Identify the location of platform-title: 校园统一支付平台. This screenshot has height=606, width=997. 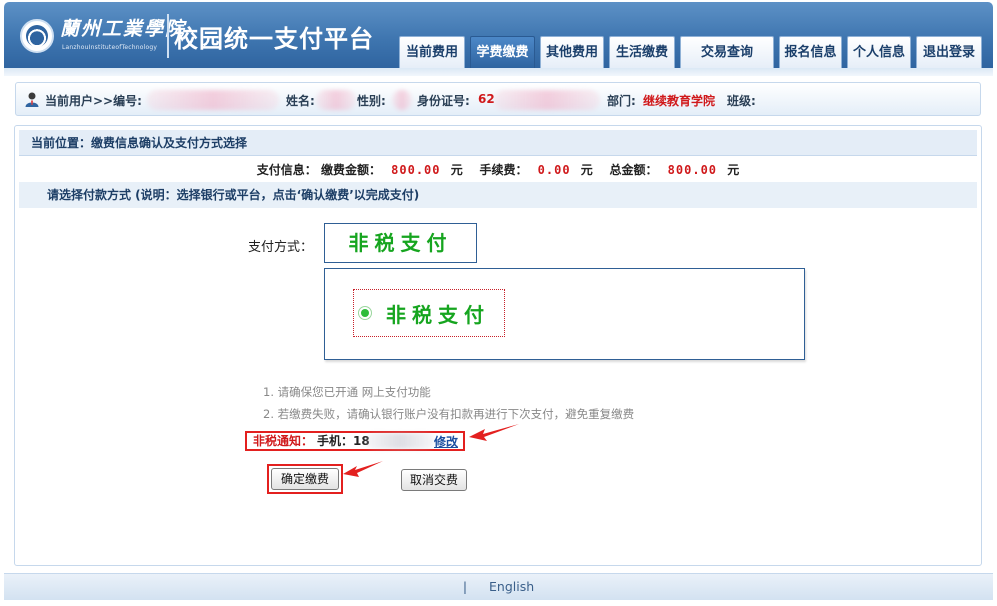
(274, 39).